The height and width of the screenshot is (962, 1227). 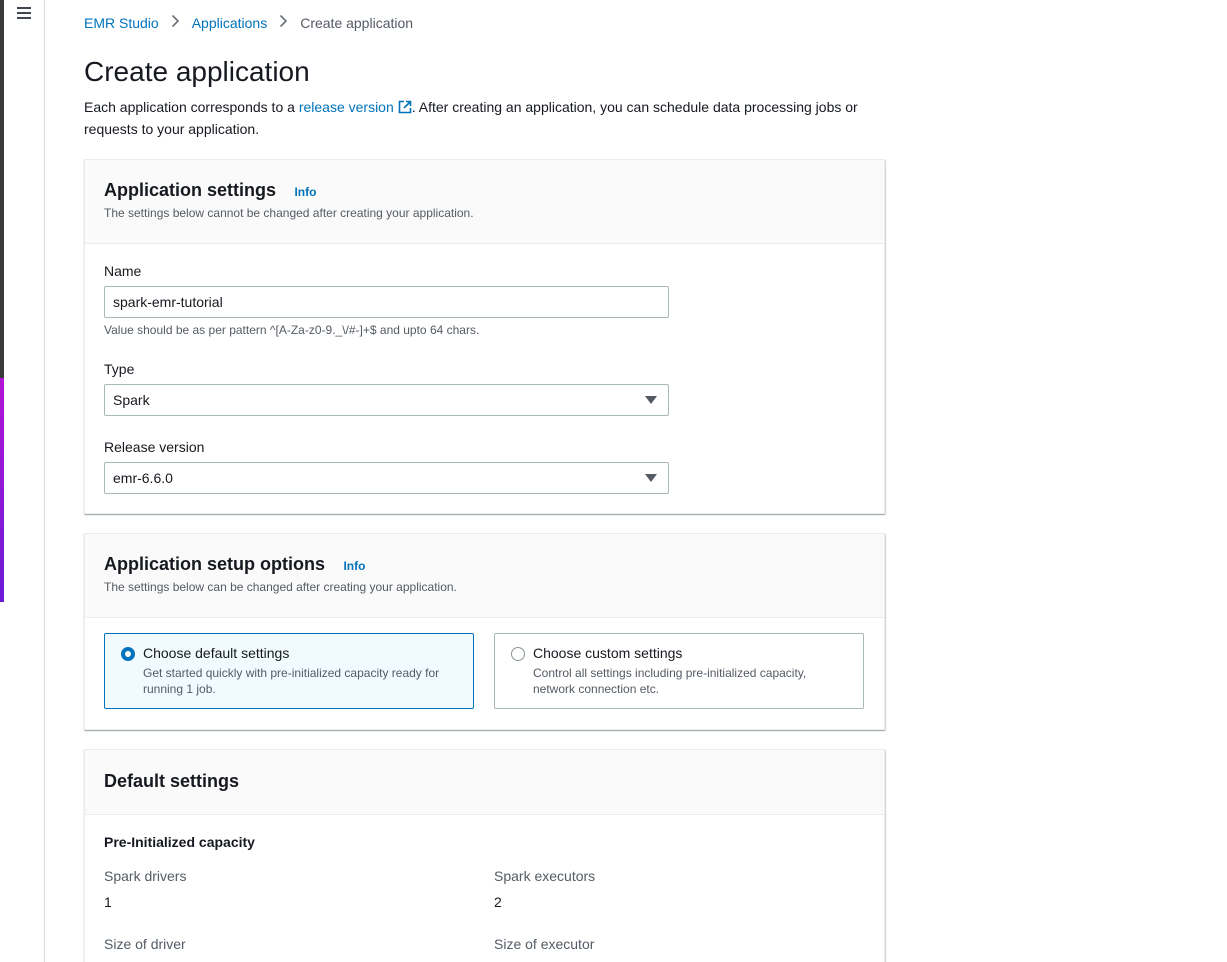 I want to click on release-version-link-text: release version, so click(x=346, y=107).